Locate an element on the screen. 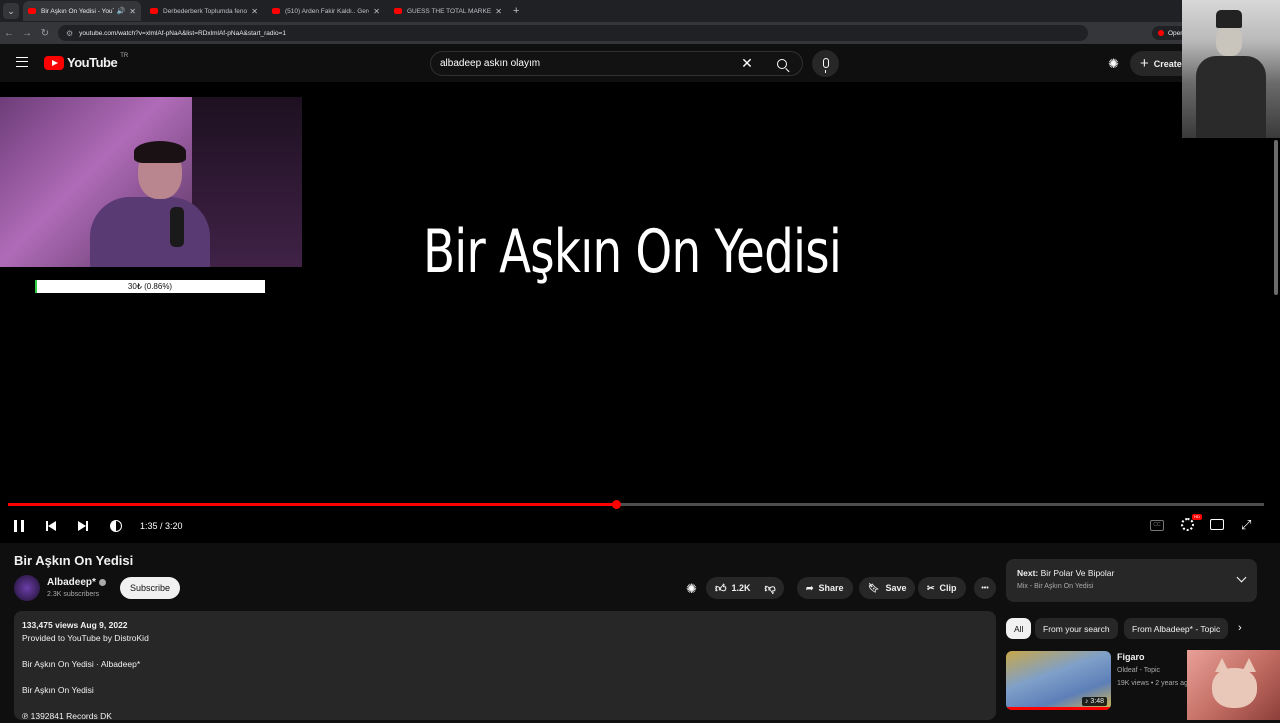  recommendation-channel: Oldeaf - Topic is located at coordinates (1138, 670).